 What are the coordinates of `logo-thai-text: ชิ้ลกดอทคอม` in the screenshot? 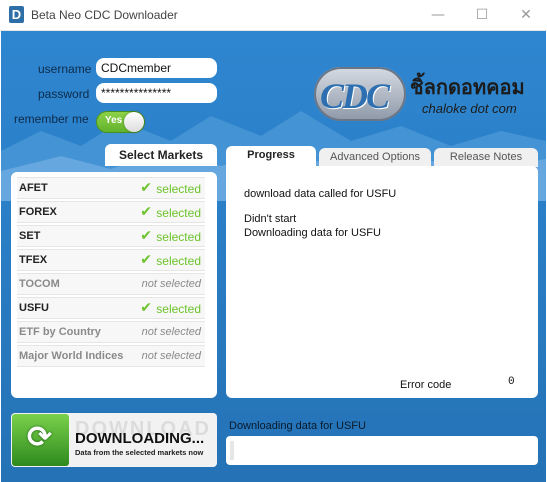 It's located at (467, 87).